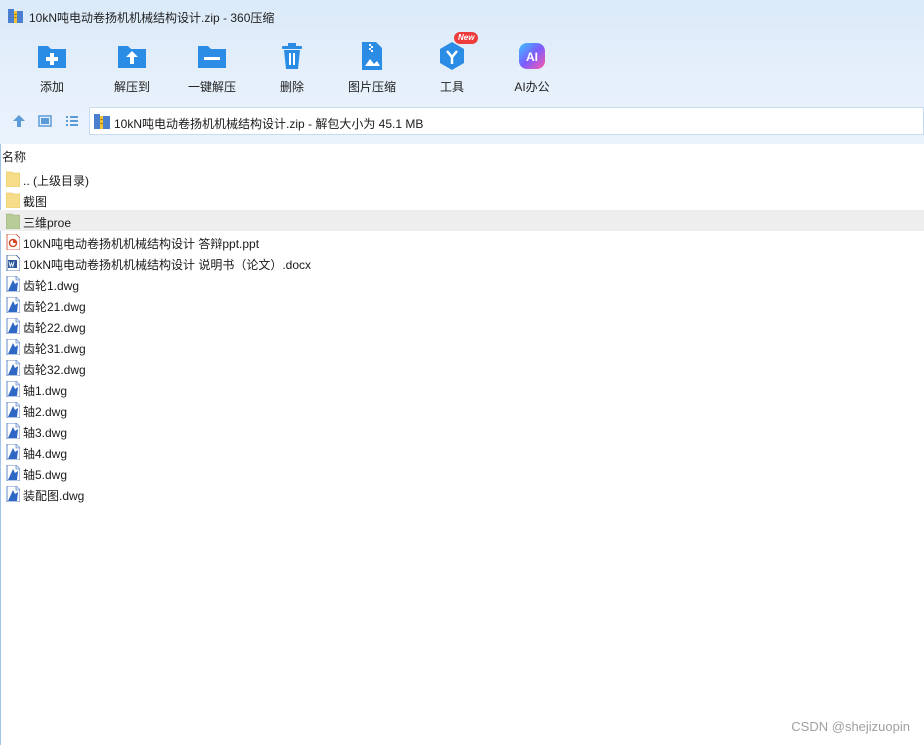  Describe the element at coordinates (56, 181) in the screenshot. I see `file-name: .. (上级目录)` at that location.